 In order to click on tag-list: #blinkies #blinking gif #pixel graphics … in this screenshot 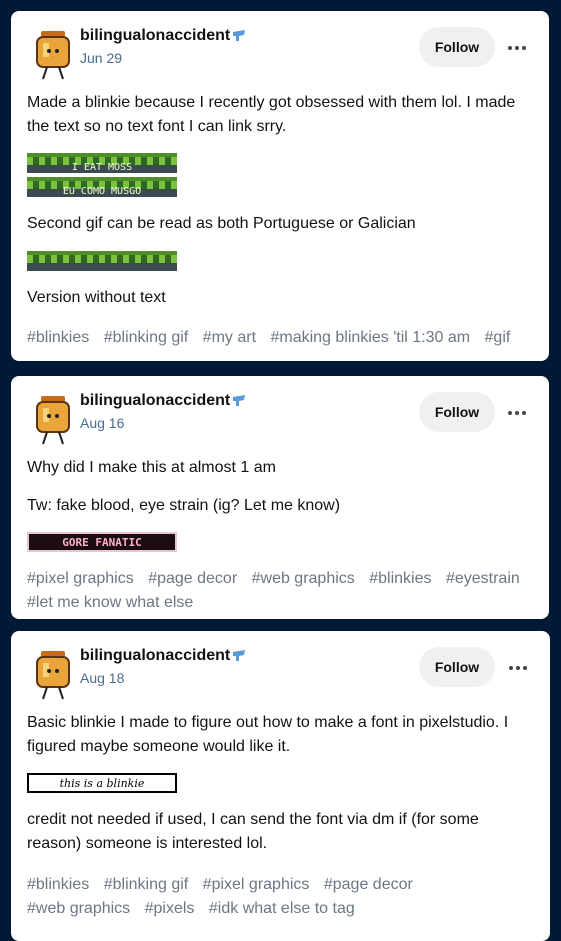, I will do `click(282, 897)`.